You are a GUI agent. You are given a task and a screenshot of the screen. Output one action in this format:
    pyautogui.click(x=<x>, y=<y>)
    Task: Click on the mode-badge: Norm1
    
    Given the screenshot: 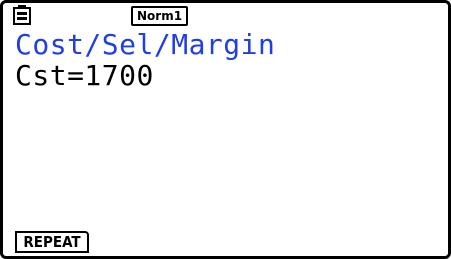 What is the action you would take?
    pyautogui.click(x=160, y=16)
    